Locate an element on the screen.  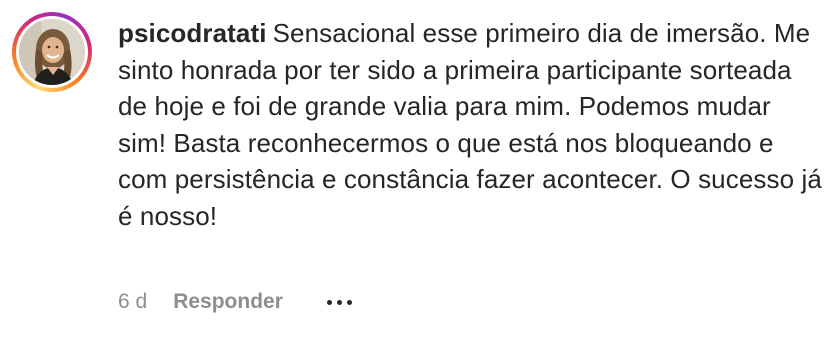
avatar-gap is located at coordinates (52, 52).